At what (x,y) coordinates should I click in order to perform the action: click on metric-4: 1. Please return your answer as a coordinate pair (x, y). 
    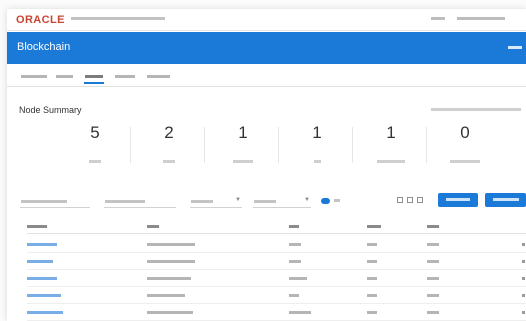
    Looking at the image, I should click on (317, 146).